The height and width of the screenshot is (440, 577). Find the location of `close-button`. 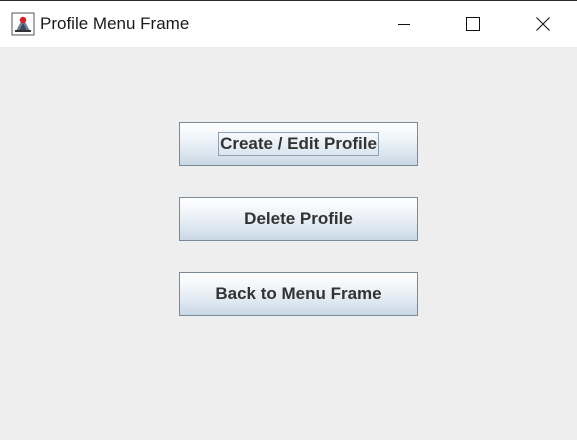

close-button is located at coordinates (543, 24).